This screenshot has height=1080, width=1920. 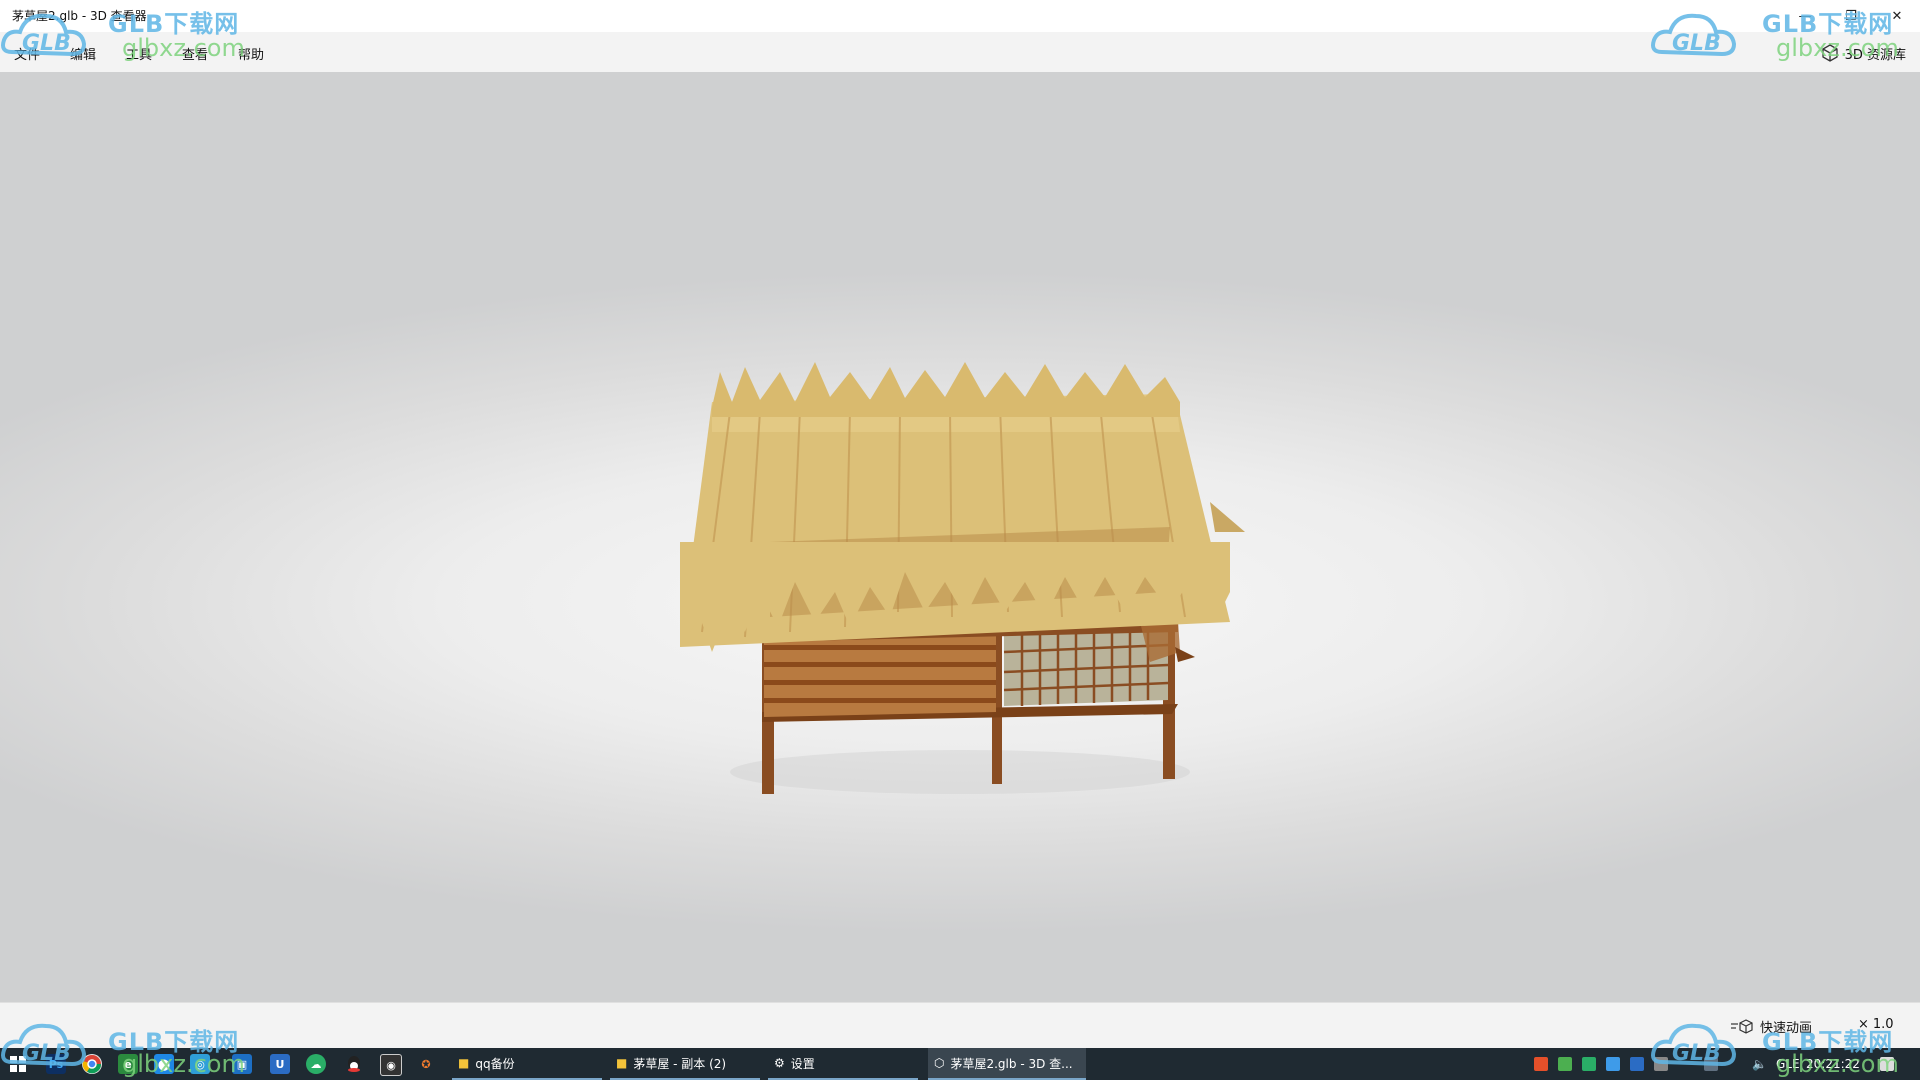 I want to click on task-label: 茅草屋 - 副本 (2), so click(x=680, y=1063).